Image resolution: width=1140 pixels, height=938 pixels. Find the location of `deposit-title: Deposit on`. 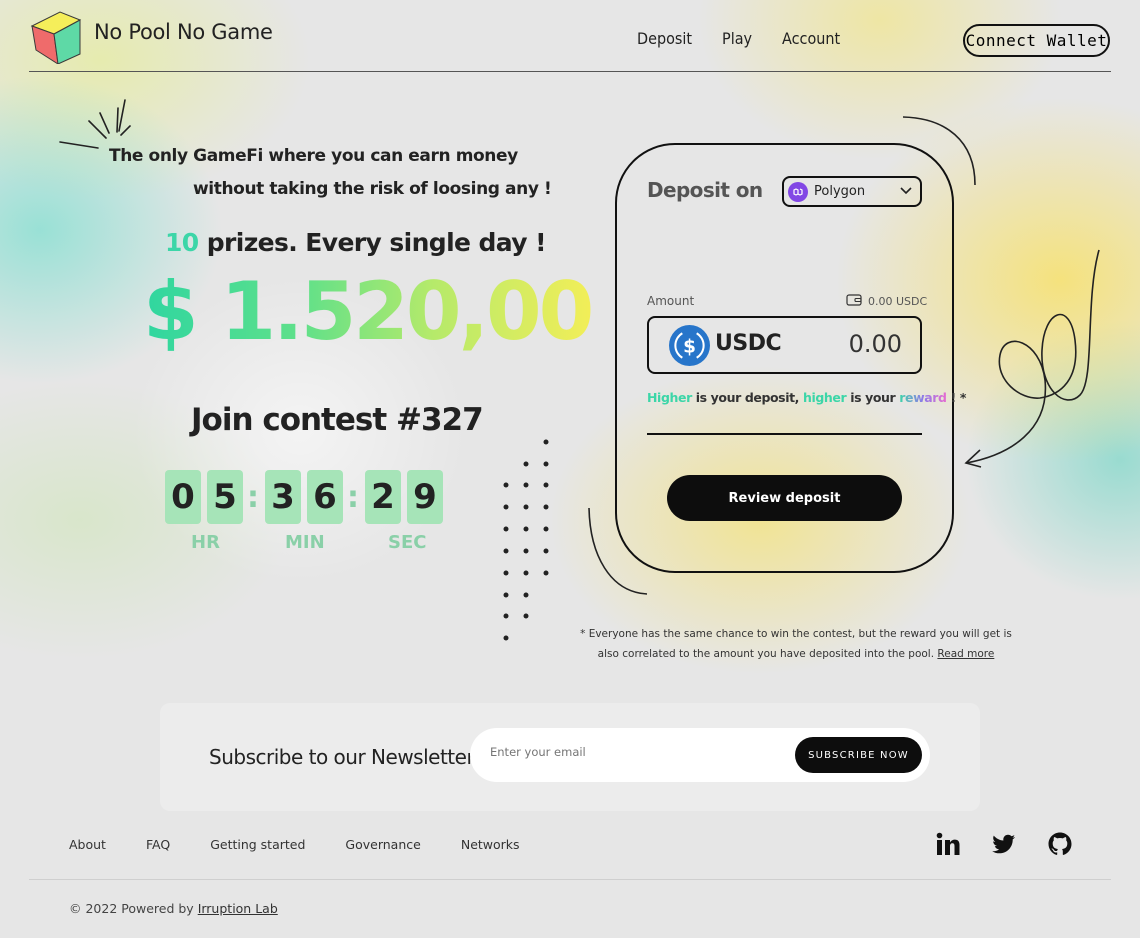

deposit-title: Deposit on is located at coordinates (705, 190).